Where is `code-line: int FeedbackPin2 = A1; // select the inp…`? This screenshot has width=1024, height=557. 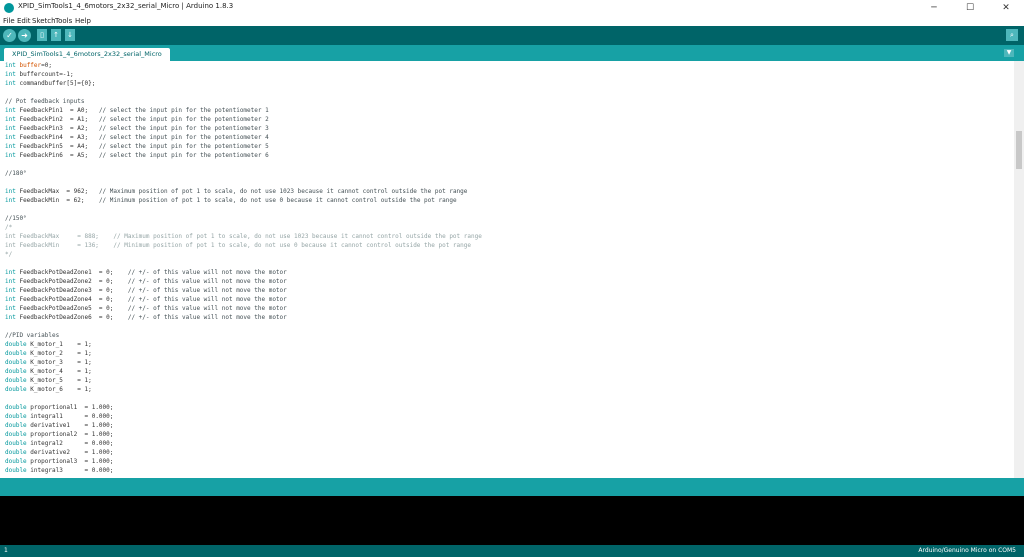 code-line: int FeedbackPin2 = A1; // select the inp… is located at coordinates (137, 119).